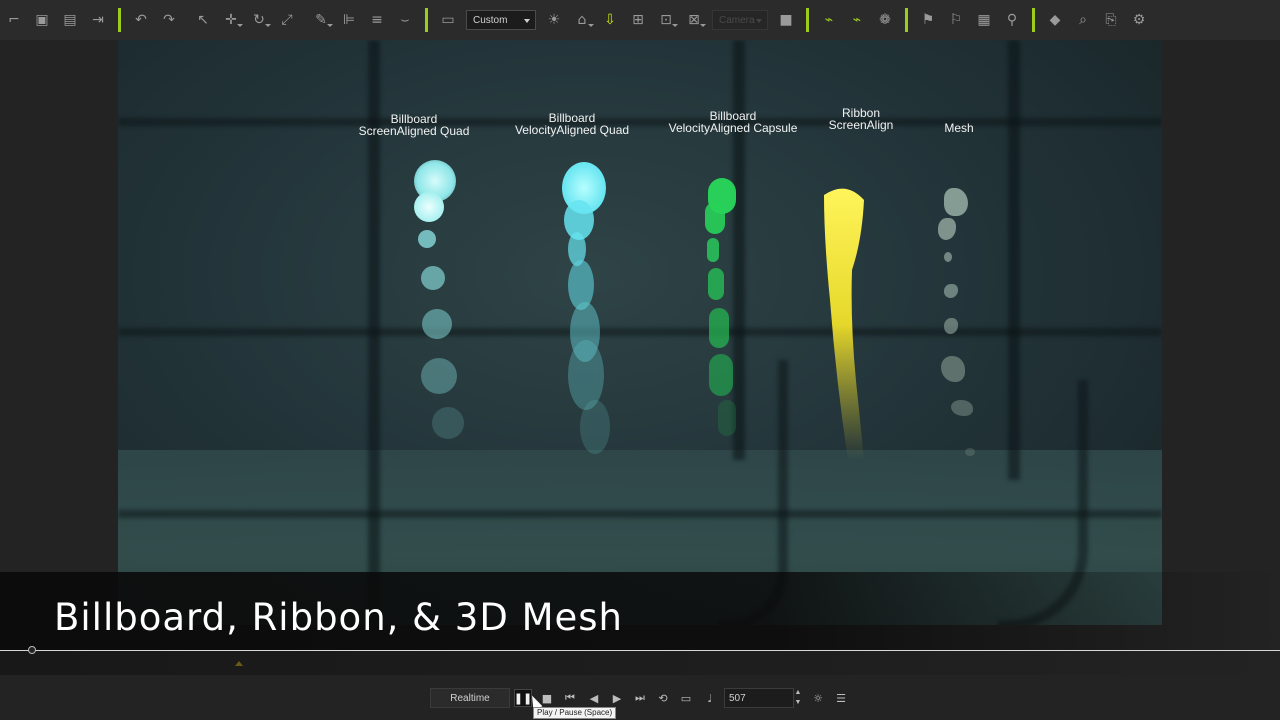 The width and height of the screenshot is (1280, 720). What do you see at coordinates (448, 20) in the screenshot?
I see `layout-icon: ▭` at bounding box center [448, 20].